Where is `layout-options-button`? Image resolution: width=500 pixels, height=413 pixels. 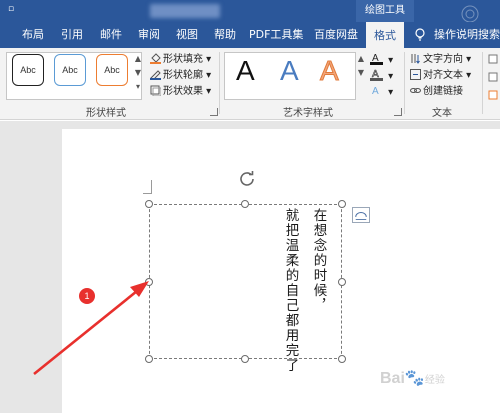 layout-options-button is located at coordinates (361, 215).